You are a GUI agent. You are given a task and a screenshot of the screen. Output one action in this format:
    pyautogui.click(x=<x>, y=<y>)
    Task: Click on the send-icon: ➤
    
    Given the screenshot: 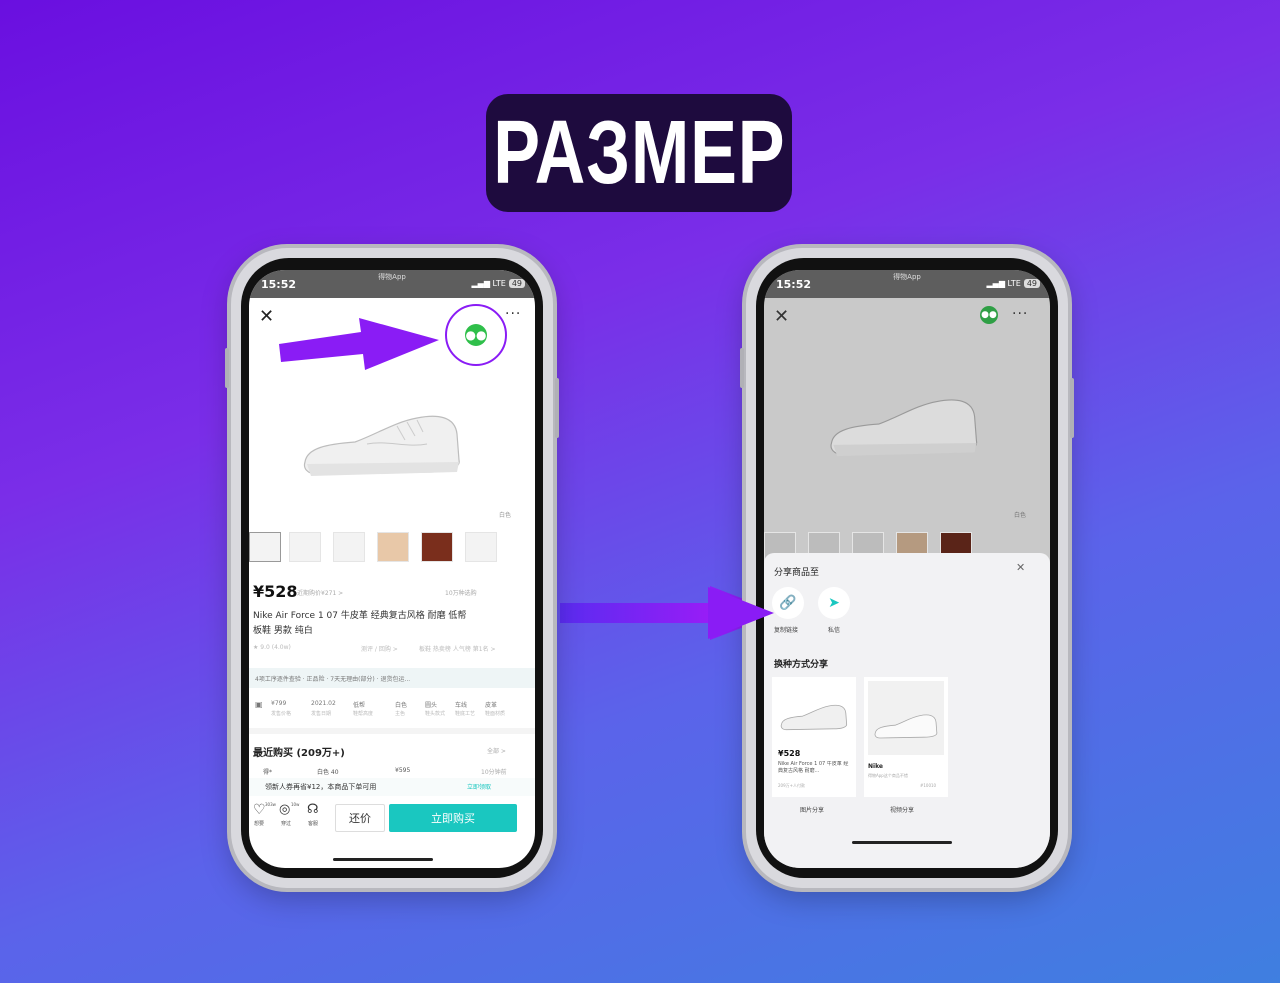 What is the action you would take?
    pyautogui.click(x=834, y=603)
    